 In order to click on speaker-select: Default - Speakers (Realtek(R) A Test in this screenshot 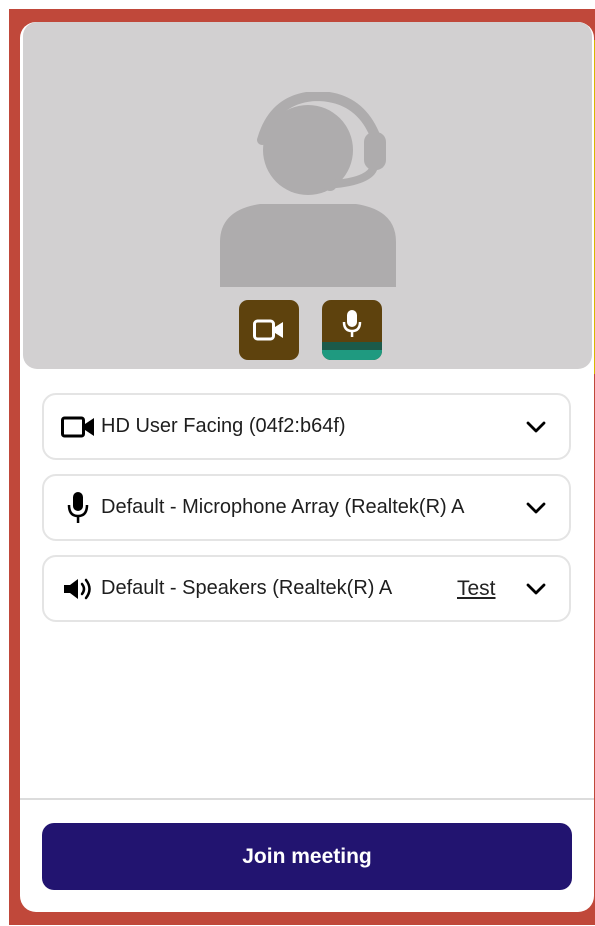, I will do `click(306, 588)`.